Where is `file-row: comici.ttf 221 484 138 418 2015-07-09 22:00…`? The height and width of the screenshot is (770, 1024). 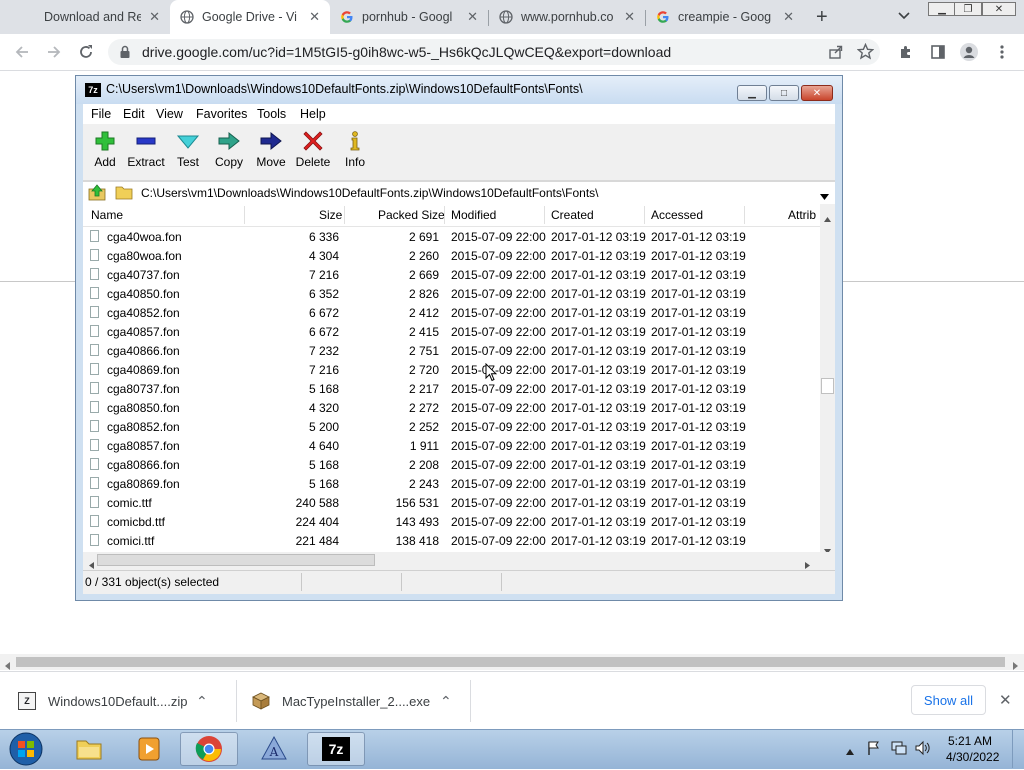 file-row: comici.ttf 221 484 138 418 2015-07-09 22:00… is located at coordinates (451, 540).